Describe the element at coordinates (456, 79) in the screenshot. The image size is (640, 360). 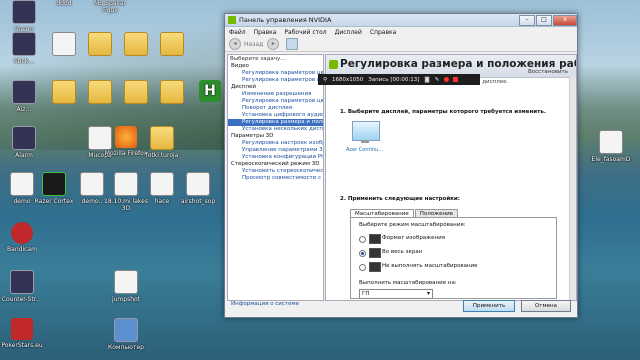
I see `stop-icon` at that location.